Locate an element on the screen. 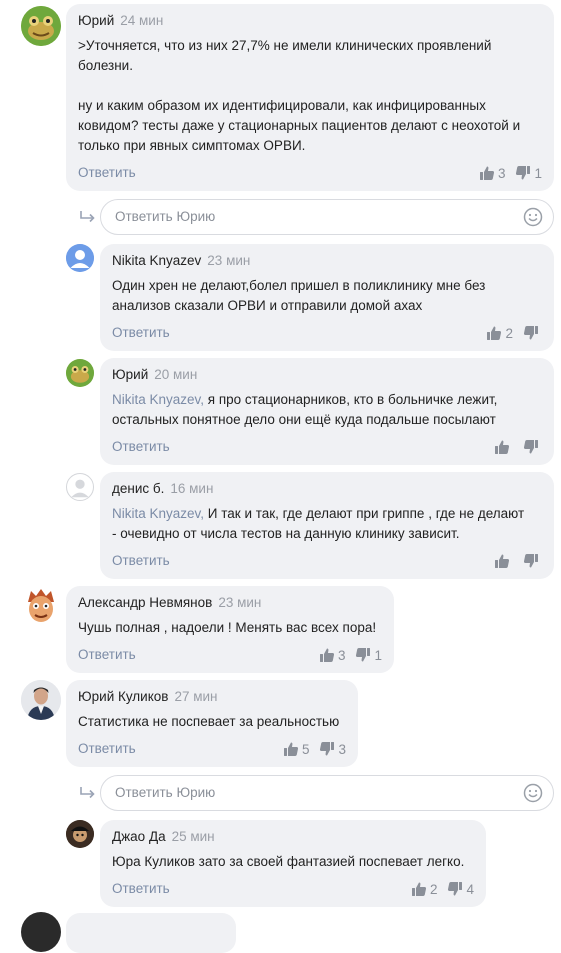 This screenshot has width=561, height=953. pirate-avatar-icon is located at coordinates (80, 834).